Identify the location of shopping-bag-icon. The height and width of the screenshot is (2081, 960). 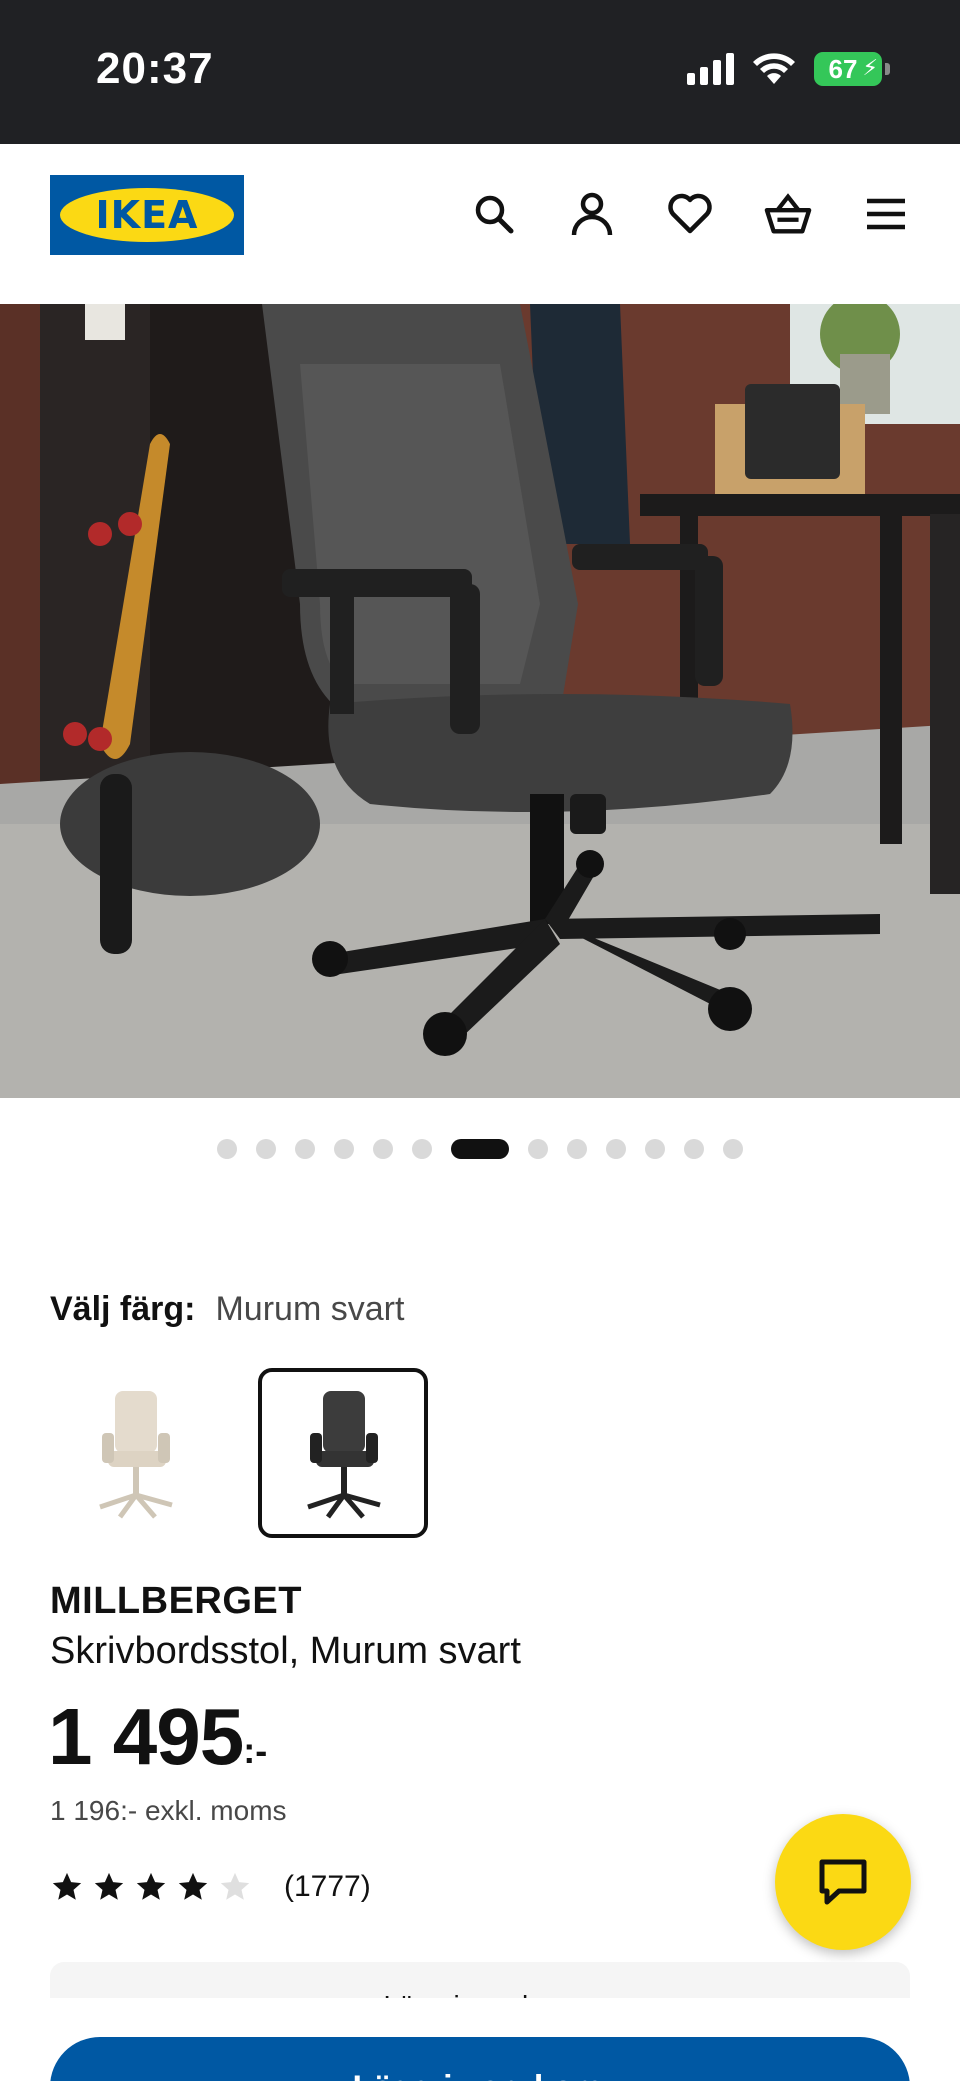
(788, 214).